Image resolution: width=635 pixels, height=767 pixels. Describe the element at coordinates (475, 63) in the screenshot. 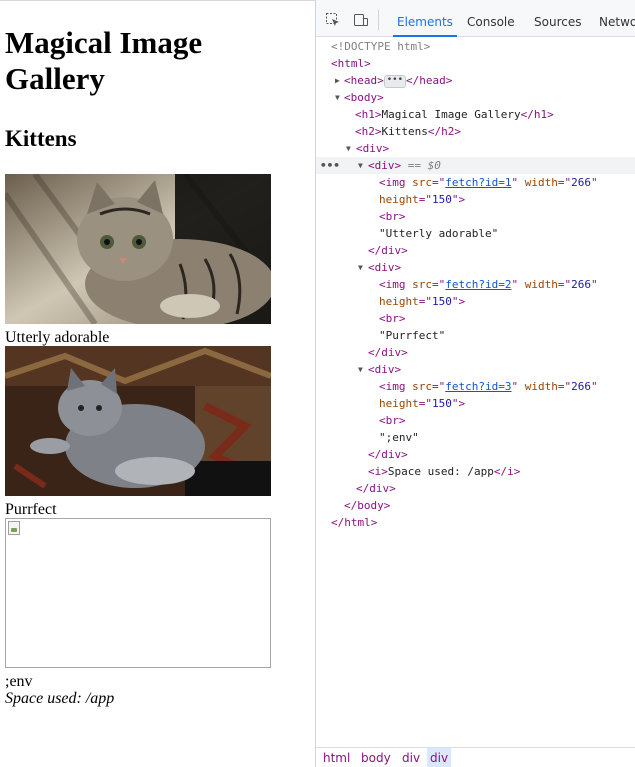

I see `dom-line-html: <html>` at that location.